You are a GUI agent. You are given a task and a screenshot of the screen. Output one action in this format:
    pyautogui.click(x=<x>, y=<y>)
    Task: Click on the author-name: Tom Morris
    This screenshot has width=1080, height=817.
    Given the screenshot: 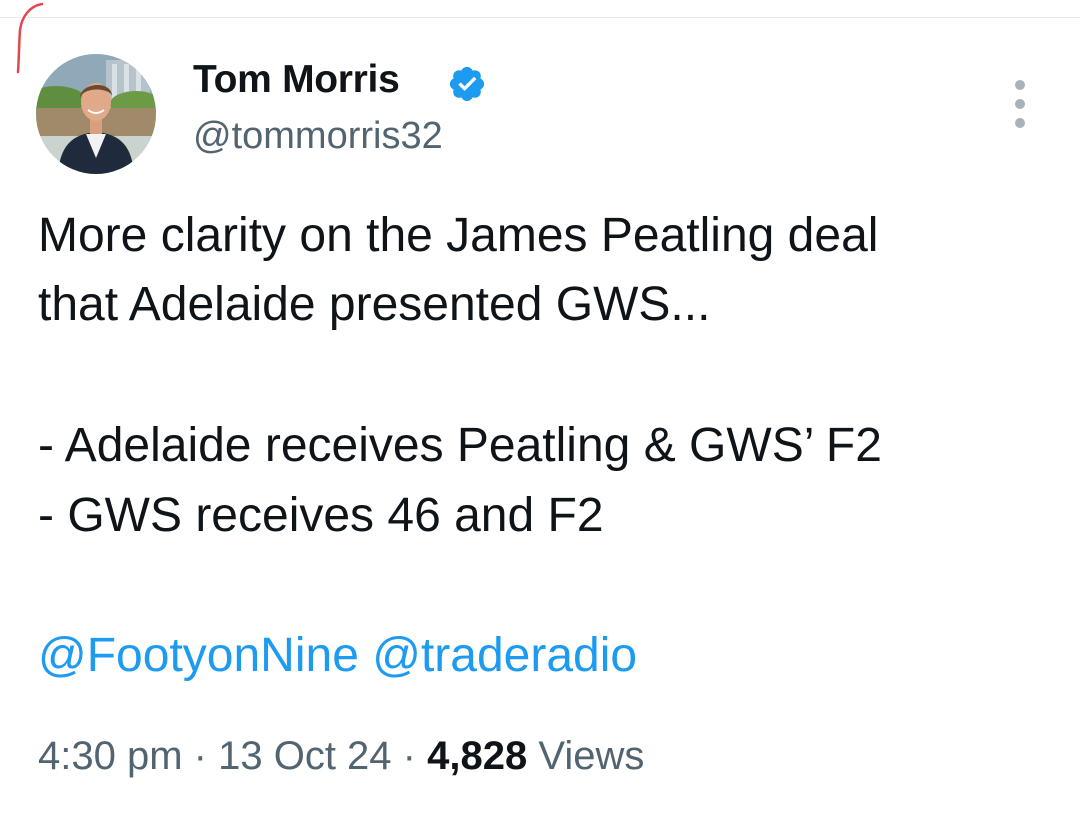 What is the action you would take?
    pyautogui.click(x=296, y=80)
    